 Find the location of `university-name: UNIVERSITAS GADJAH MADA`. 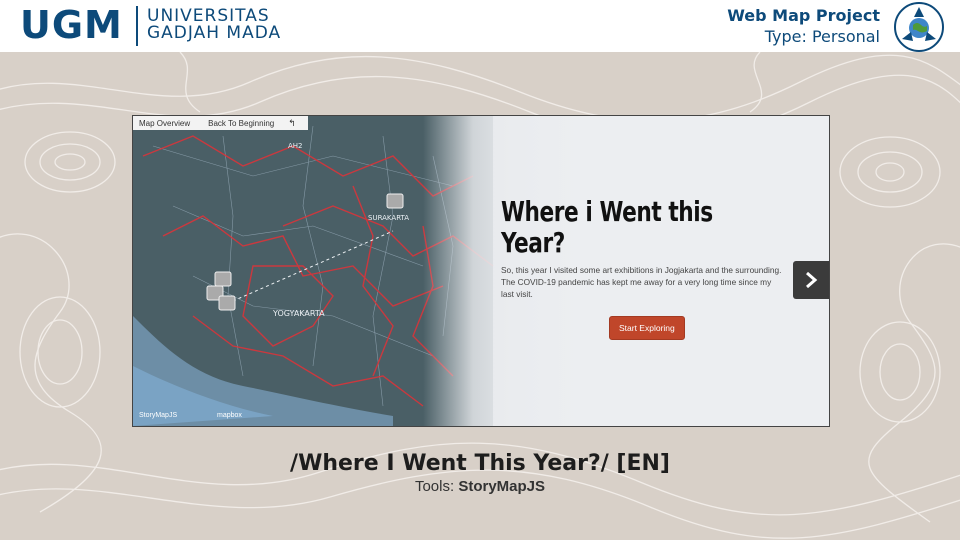

university-name: UNIVERSITAS GADJAH MADA is located at coordinates (214, 25).